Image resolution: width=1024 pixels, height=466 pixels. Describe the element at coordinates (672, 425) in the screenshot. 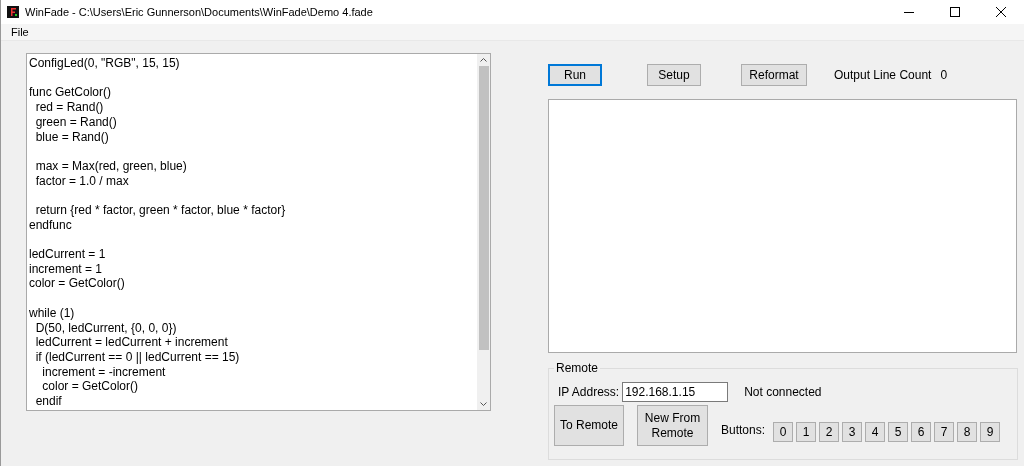

I see `remote-action-button: New From Remote` at that location.